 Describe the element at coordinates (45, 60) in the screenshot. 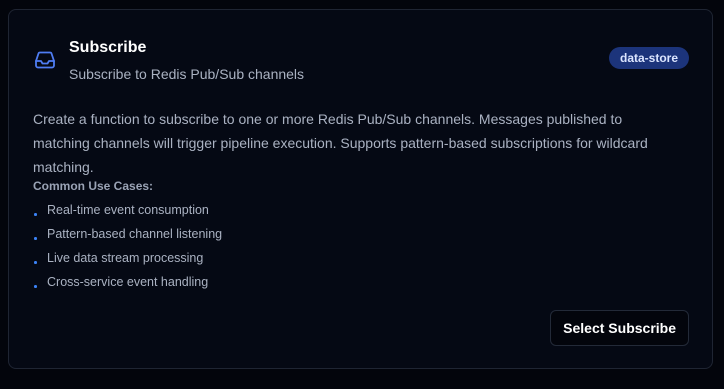

I see `inbox-icon` at that location.